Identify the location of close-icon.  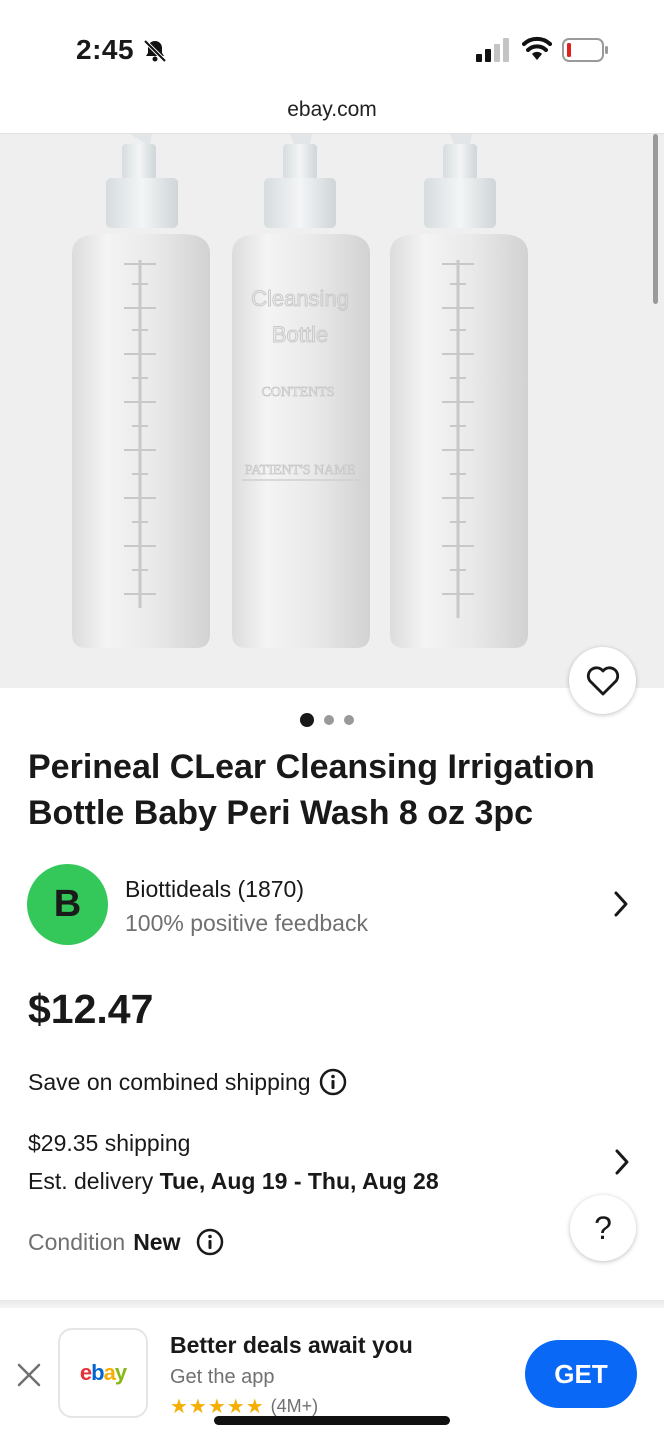
(29, 1375).